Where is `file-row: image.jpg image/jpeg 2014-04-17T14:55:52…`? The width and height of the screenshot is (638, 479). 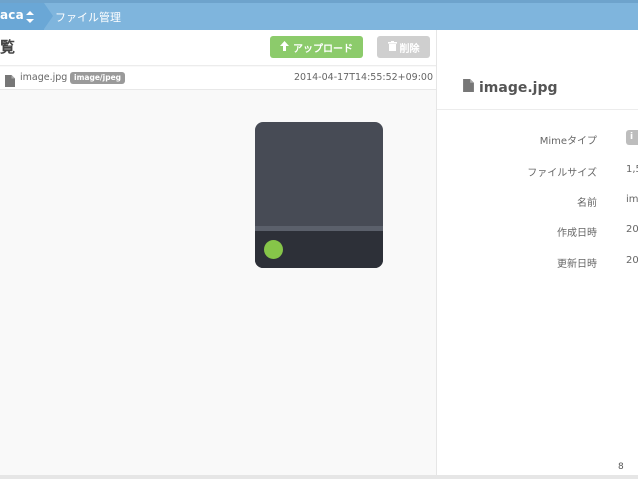 file-row: image.jpg image/jpeg 2014-04-17T14:55:52… is located at coordinates (218, 78).